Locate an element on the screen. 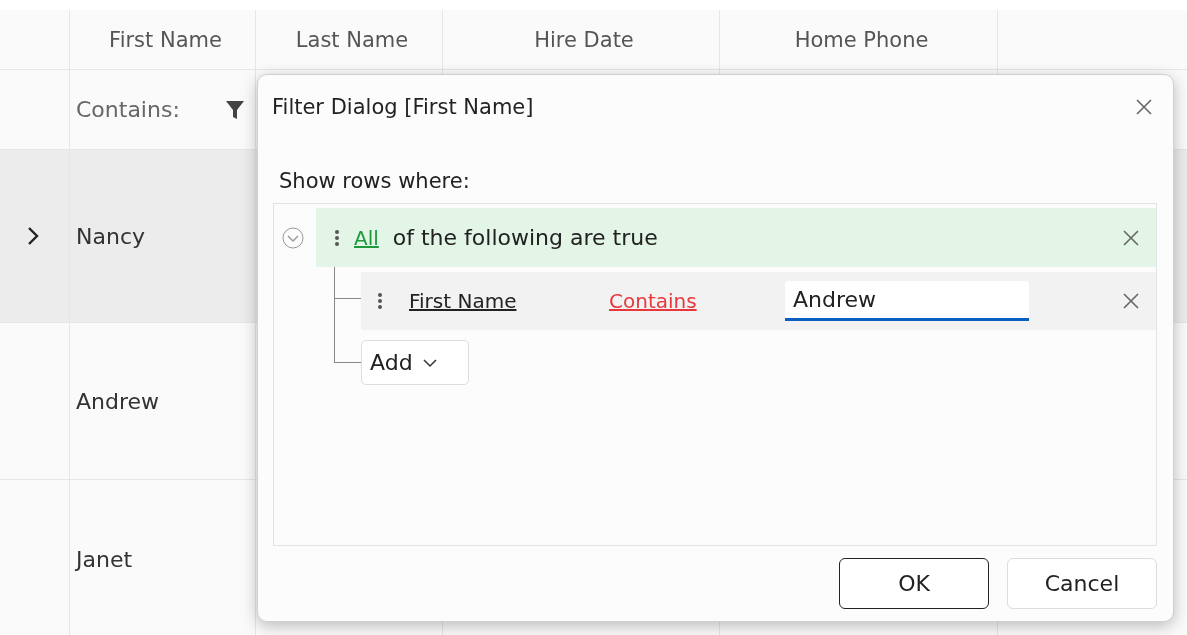 This screenshot has width=1187, height=635. operator-link: Contains is located at coordinates (653, 301).